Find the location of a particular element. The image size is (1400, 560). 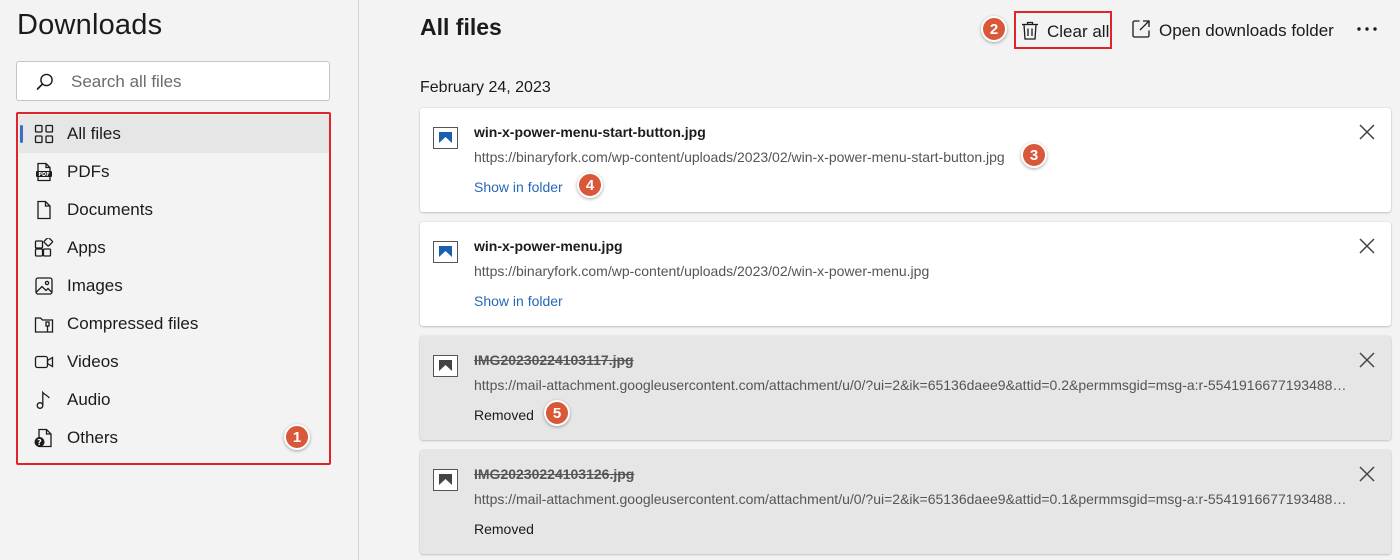

sidebar-item-documents: Documents is located at coordinates (174, 210).